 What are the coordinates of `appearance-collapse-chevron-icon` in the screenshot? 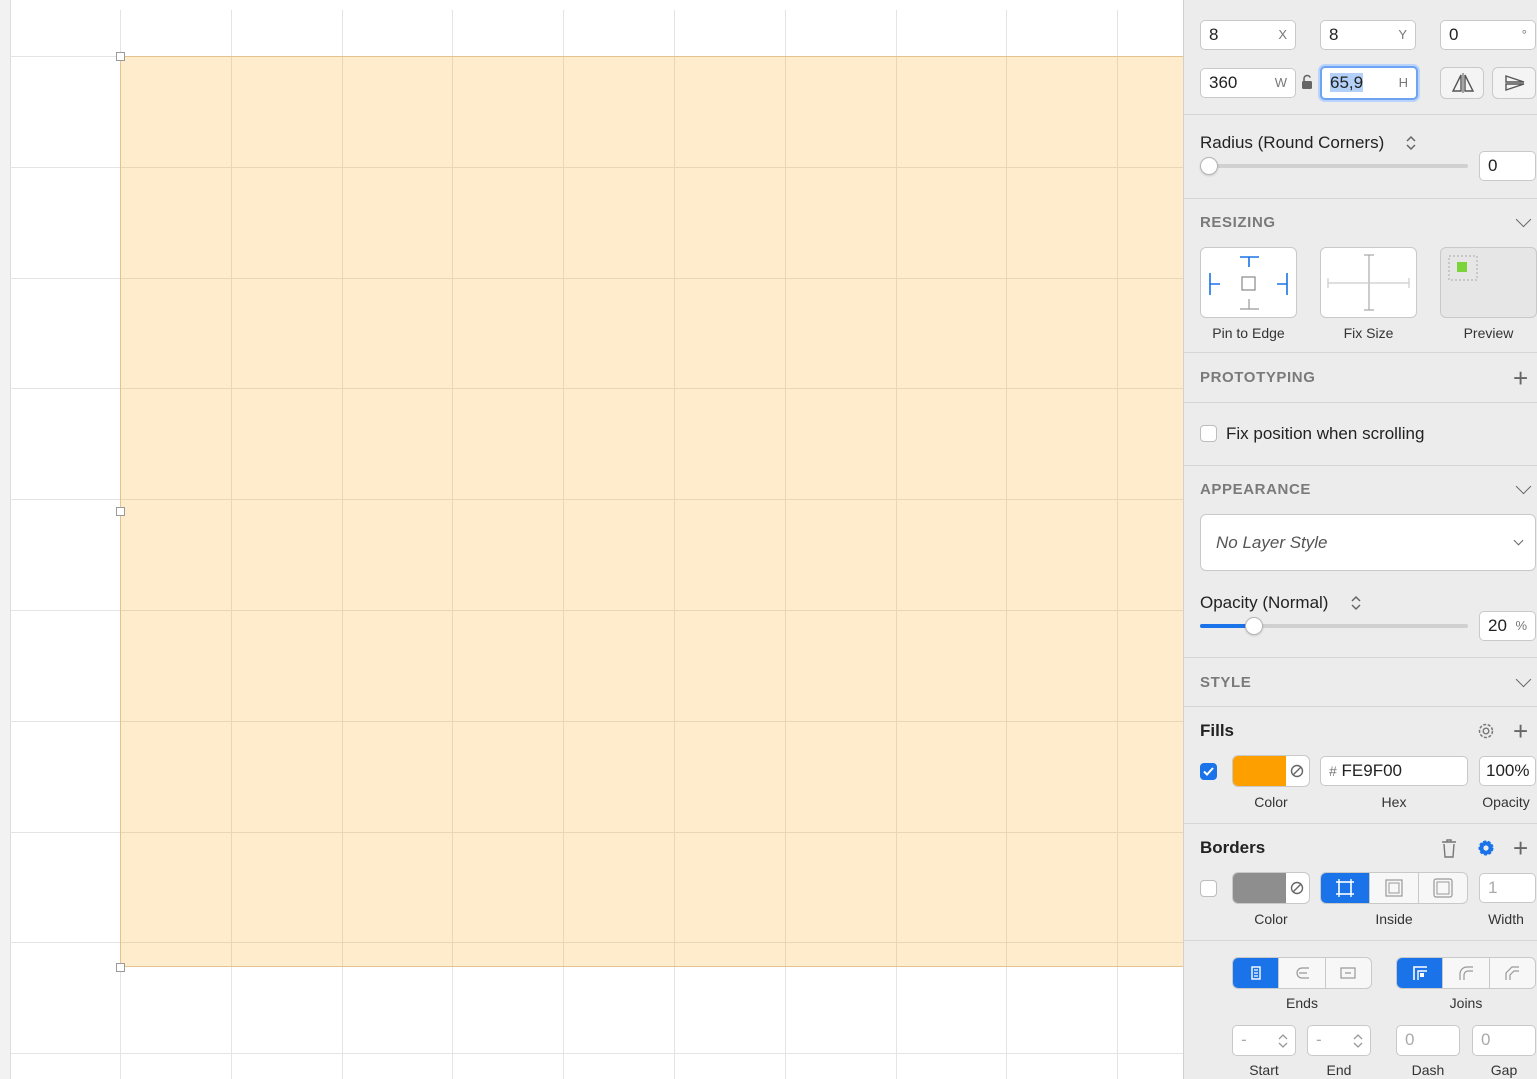 It's located at (1523, 486).